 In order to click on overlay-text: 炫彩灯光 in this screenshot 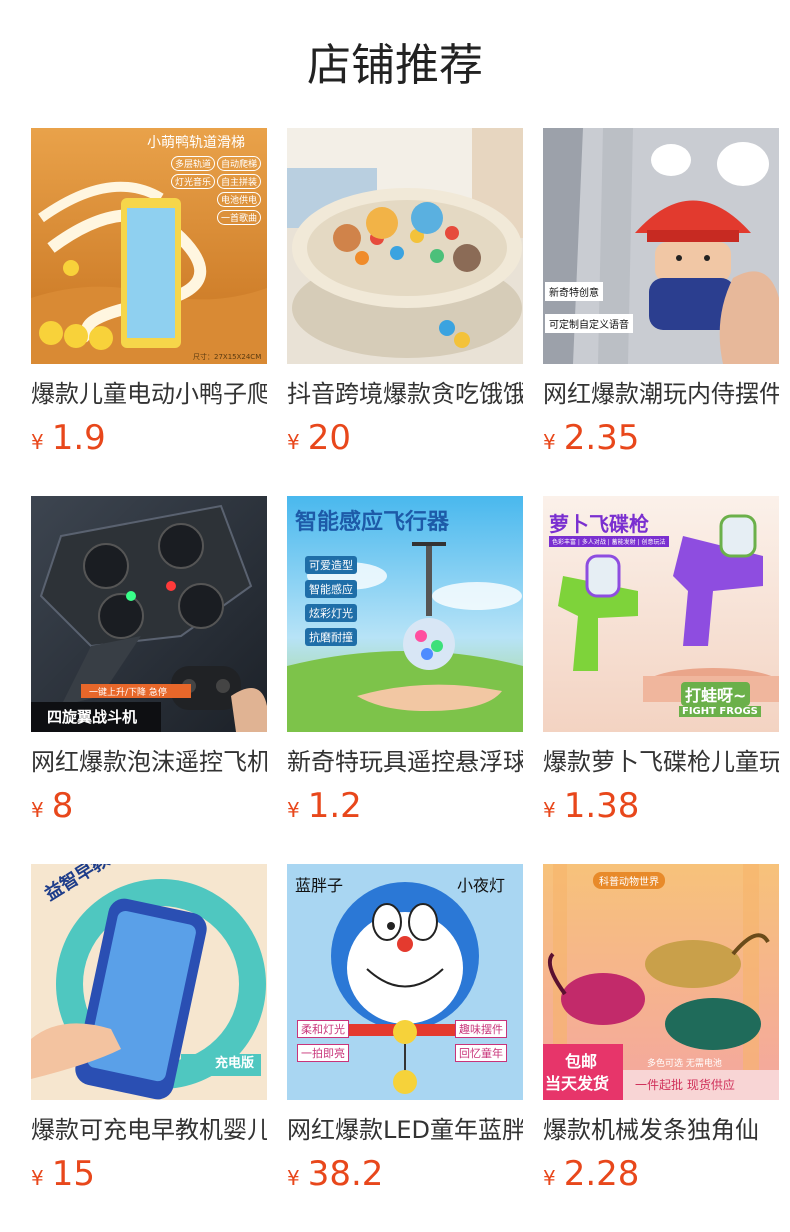, I will do `click(331, 613)`.